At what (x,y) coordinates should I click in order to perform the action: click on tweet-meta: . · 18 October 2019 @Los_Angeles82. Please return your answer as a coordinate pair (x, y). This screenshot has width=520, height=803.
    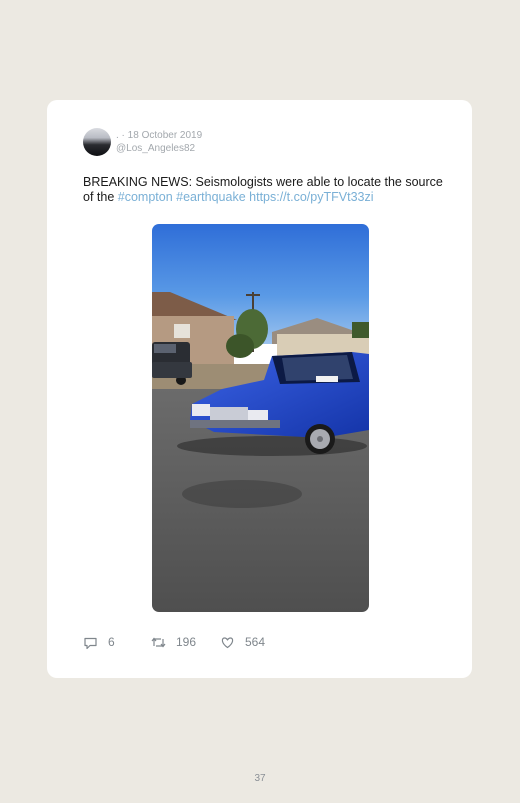
    Looking at the image, I should click on (159, 142).